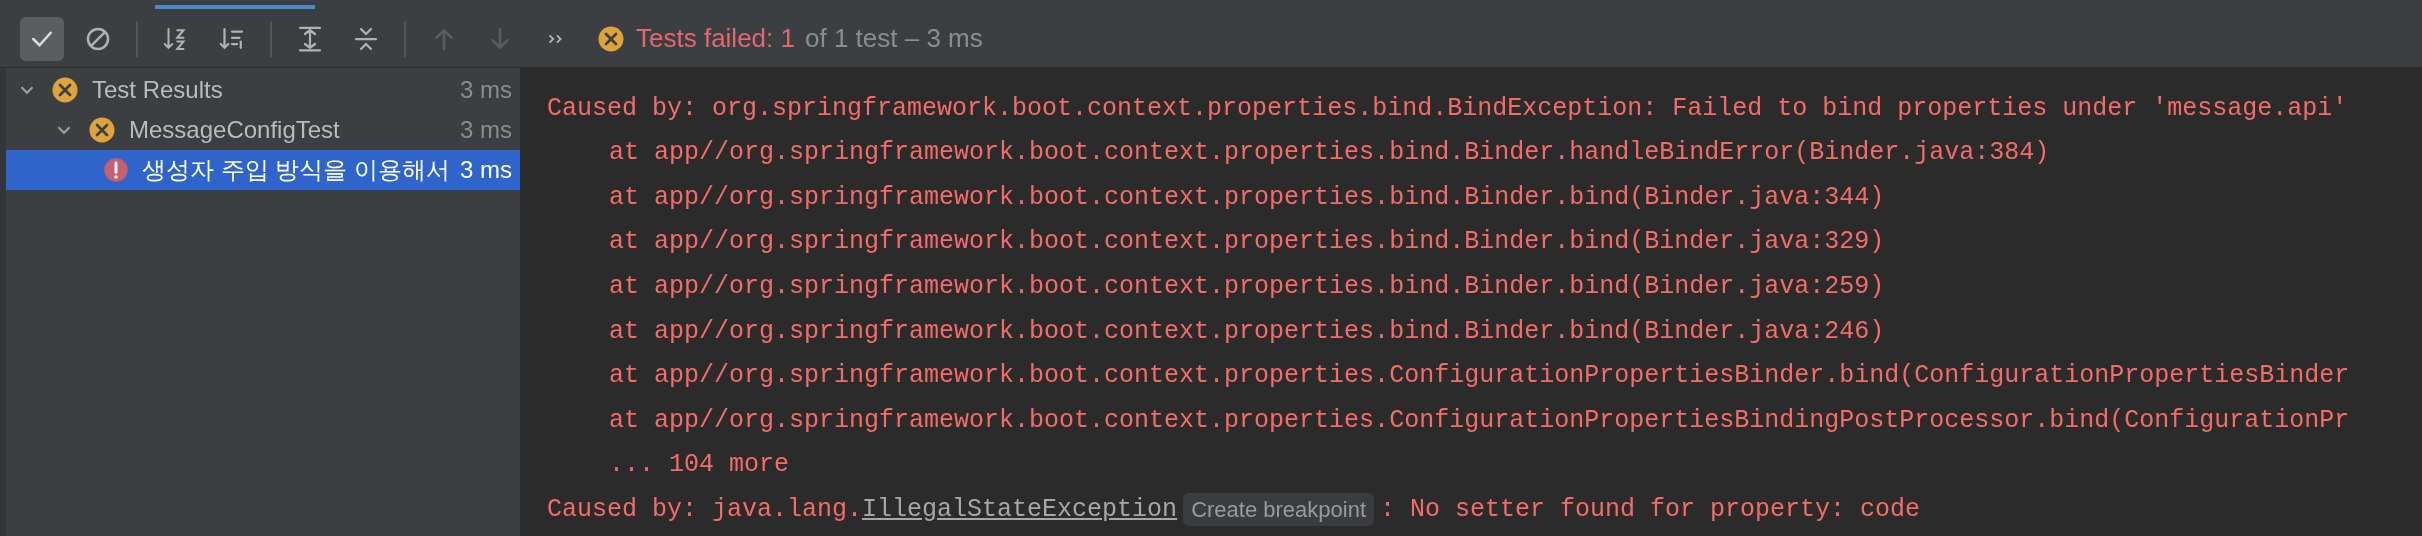  Describe the element at coordinates (1479, 420) in the screenshot. I see `console-line: at app//org.springframework.boot.context.properties.ConfigurationPropertiesBindingPostProcessor.bind(ConfigurationPr` at that location.